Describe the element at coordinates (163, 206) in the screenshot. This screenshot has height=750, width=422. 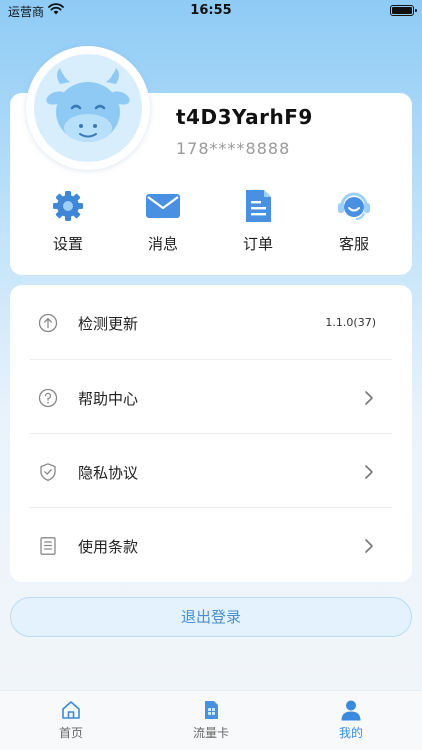
I see `envelope-icon` at that location.